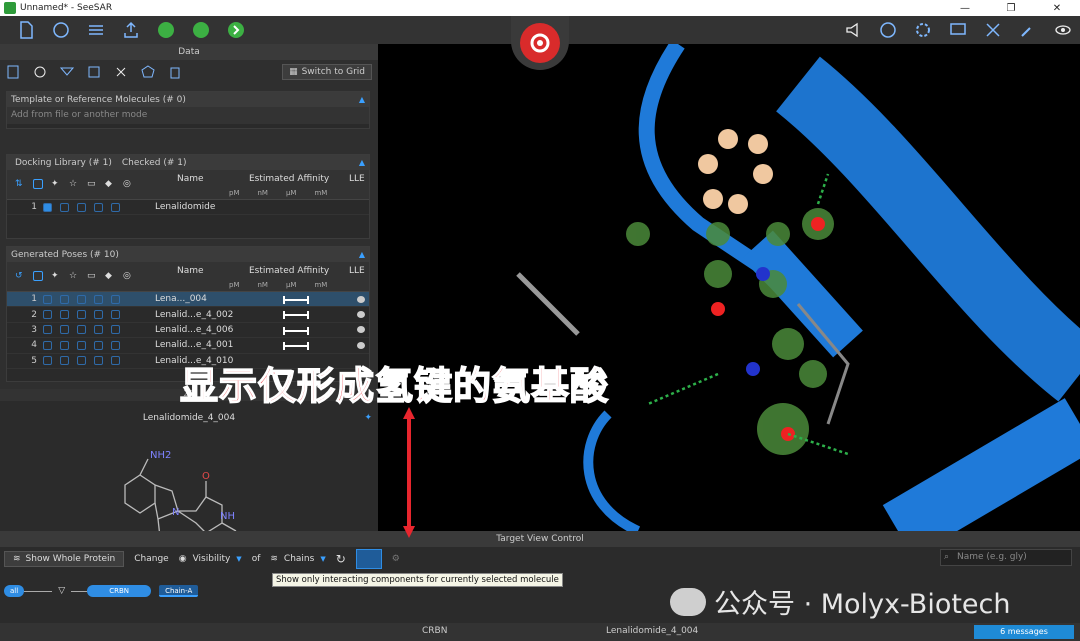  Describe the element at coordinates (1028, 30) in the screenshot. I see `wrench-icon` at that location.